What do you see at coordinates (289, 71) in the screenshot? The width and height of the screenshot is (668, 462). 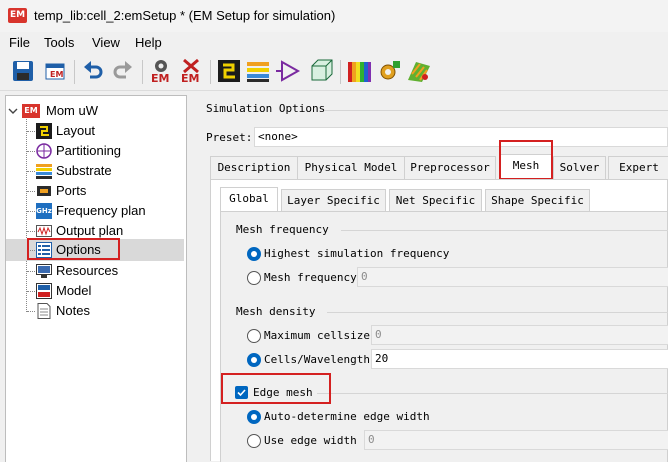 I see `port-icon` at bounding box center [289, 71].